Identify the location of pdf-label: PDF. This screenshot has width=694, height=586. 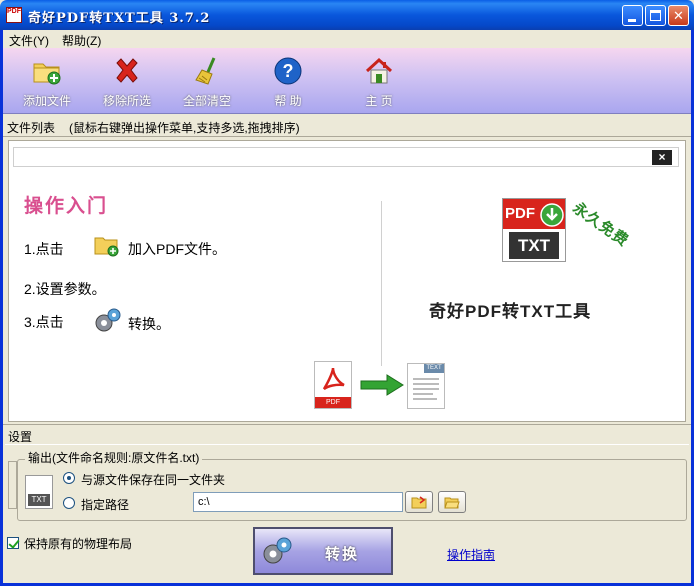
(333, 402).